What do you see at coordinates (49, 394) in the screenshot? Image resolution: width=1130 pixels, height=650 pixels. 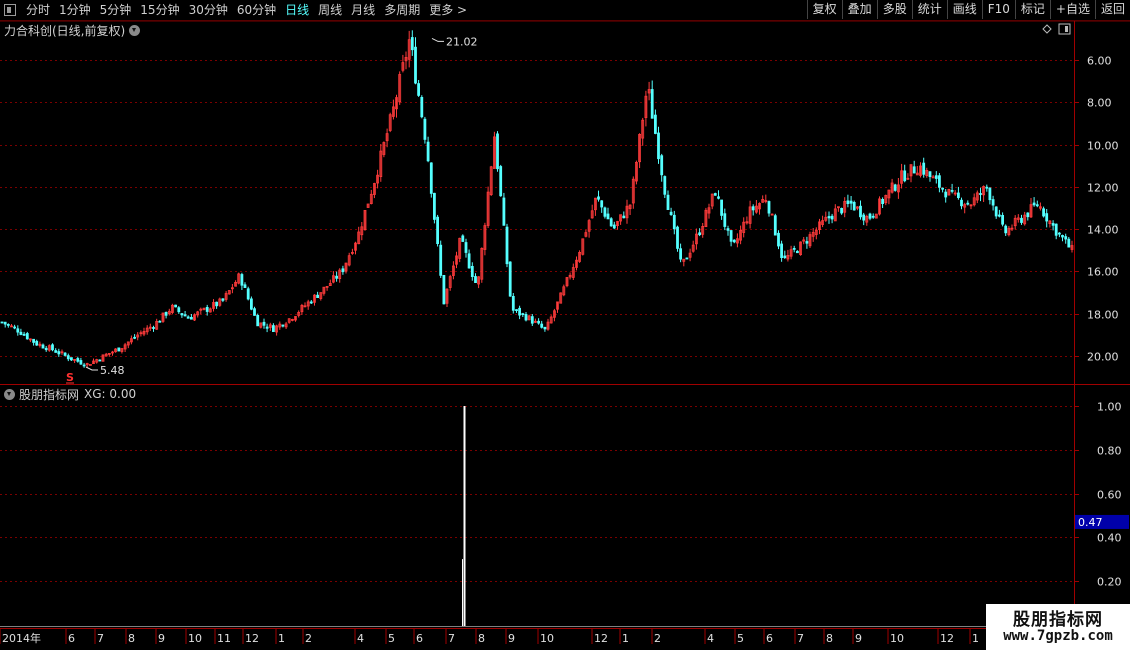 I see `indicator-title: 股朋指标网` at bounding box center [49, 394].